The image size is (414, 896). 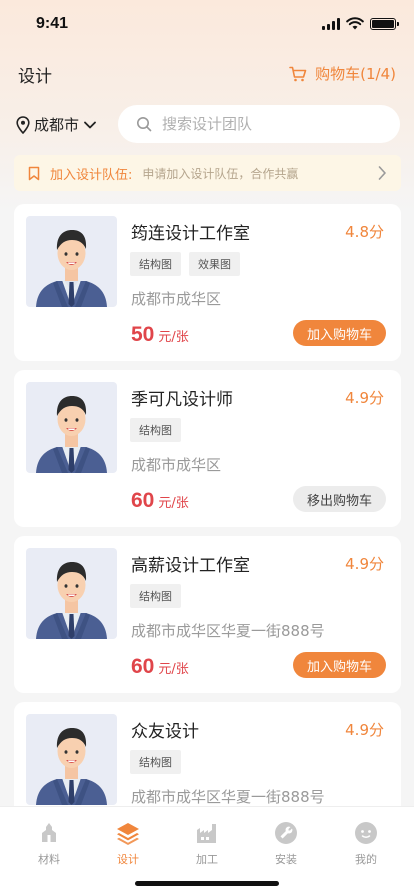 What do you see at coordinates (331, 23) in the screenshot?
I see `signal-icon` at bounding box center [331, 23].